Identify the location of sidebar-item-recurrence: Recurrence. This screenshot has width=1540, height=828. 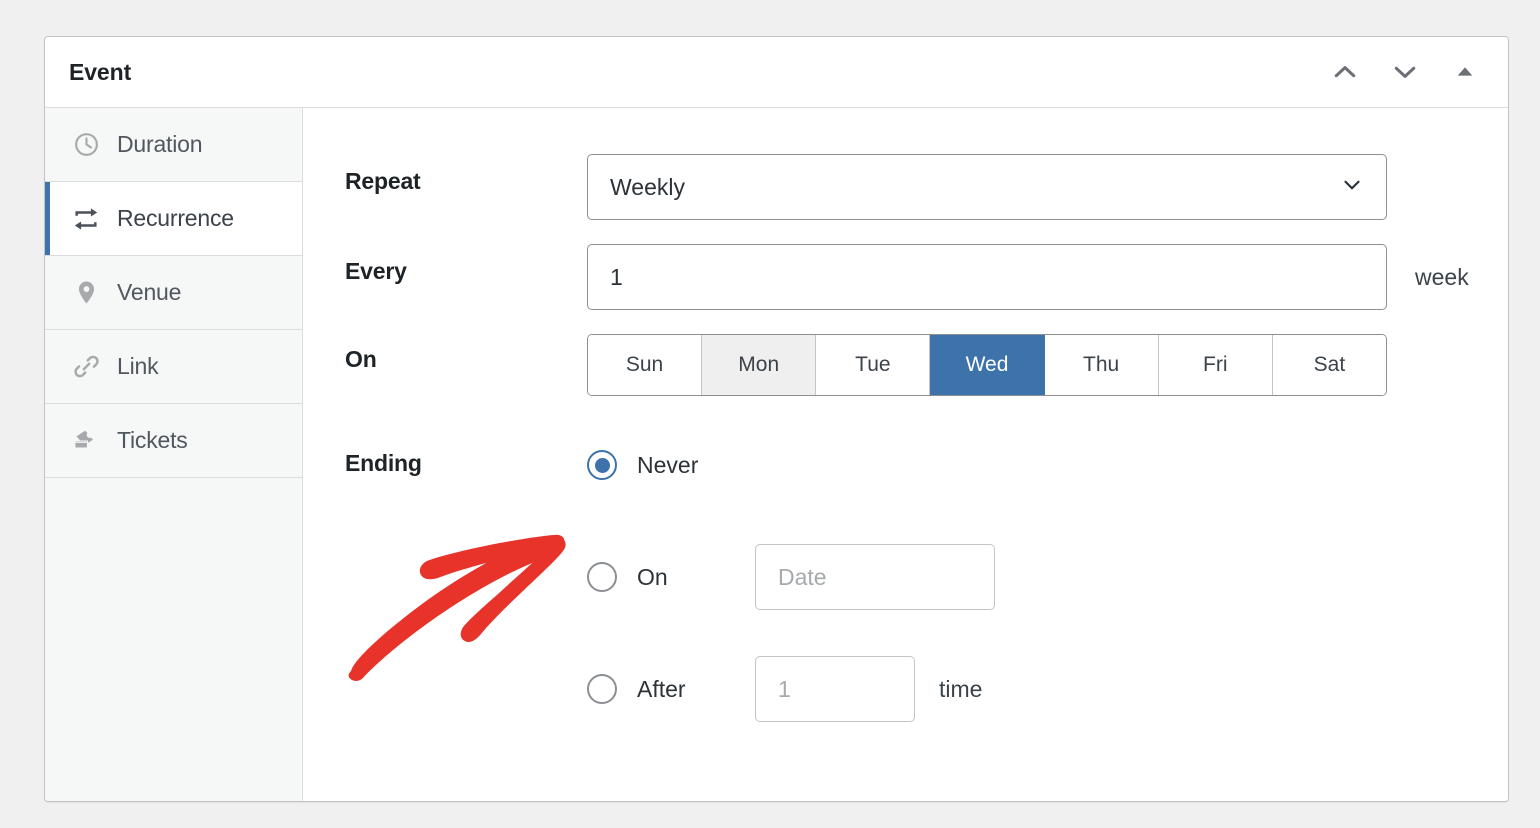
(173, 219).